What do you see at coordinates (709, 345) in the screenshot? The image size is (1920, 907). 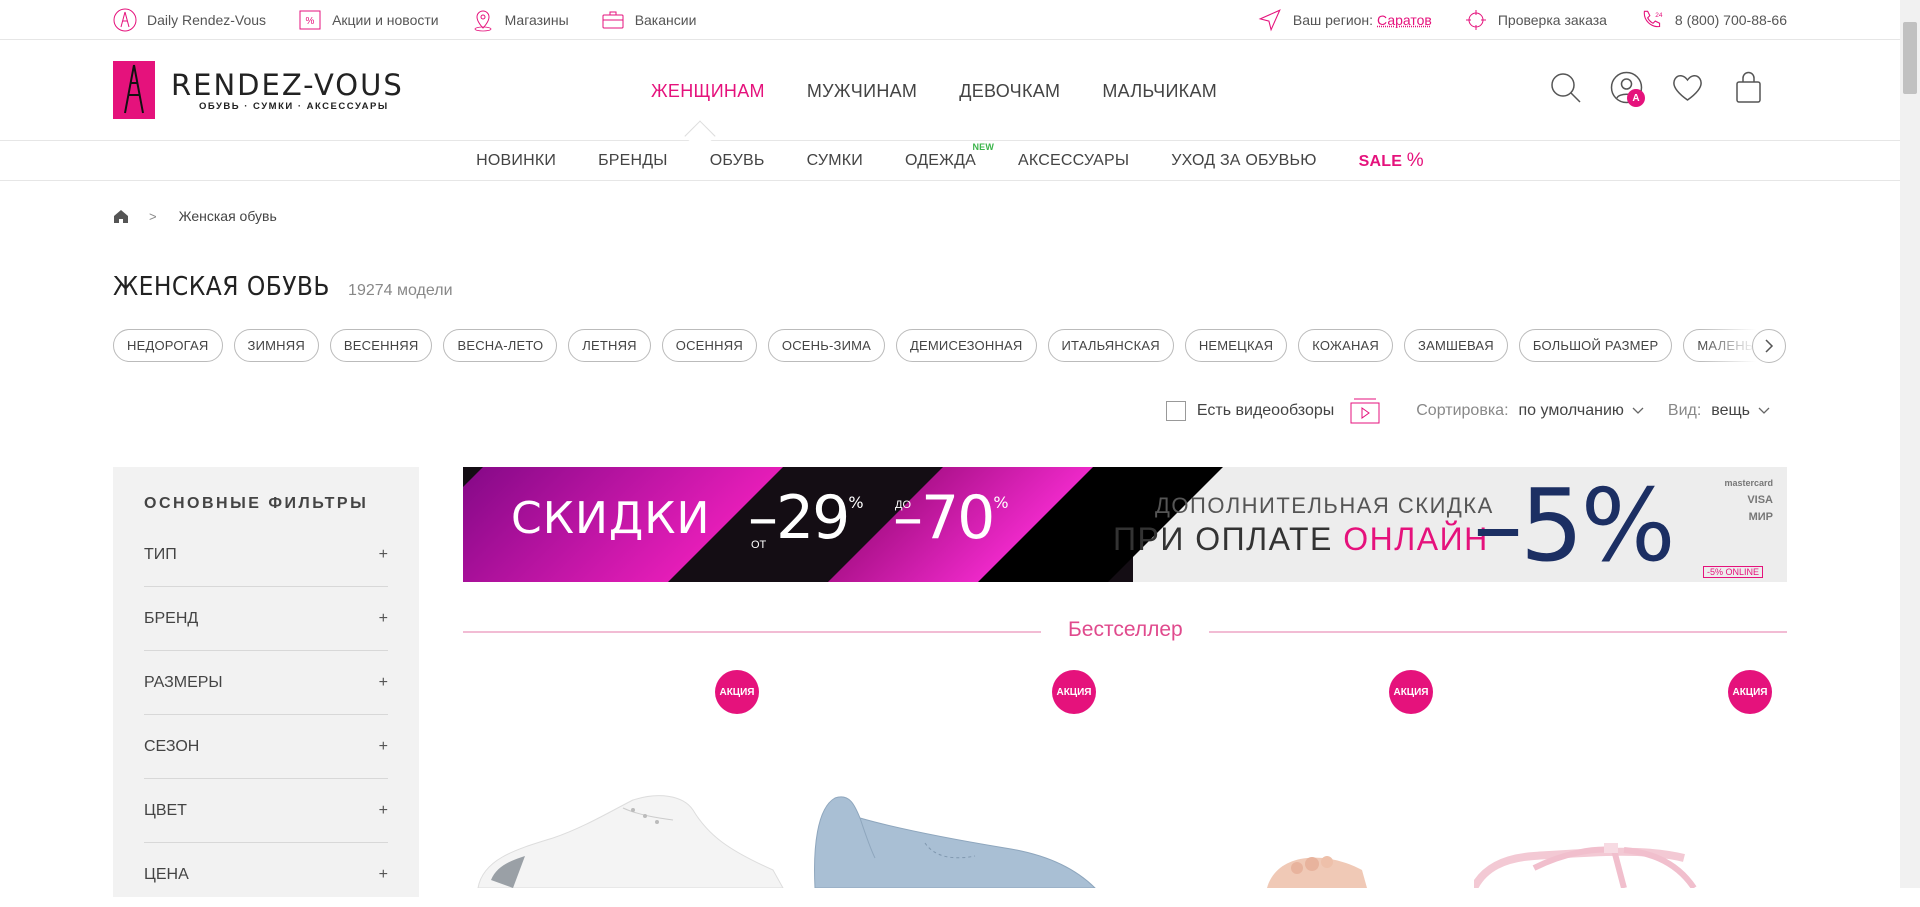 I see `chip: ОСЕННЯЯ` at bounding box center [709, 345].